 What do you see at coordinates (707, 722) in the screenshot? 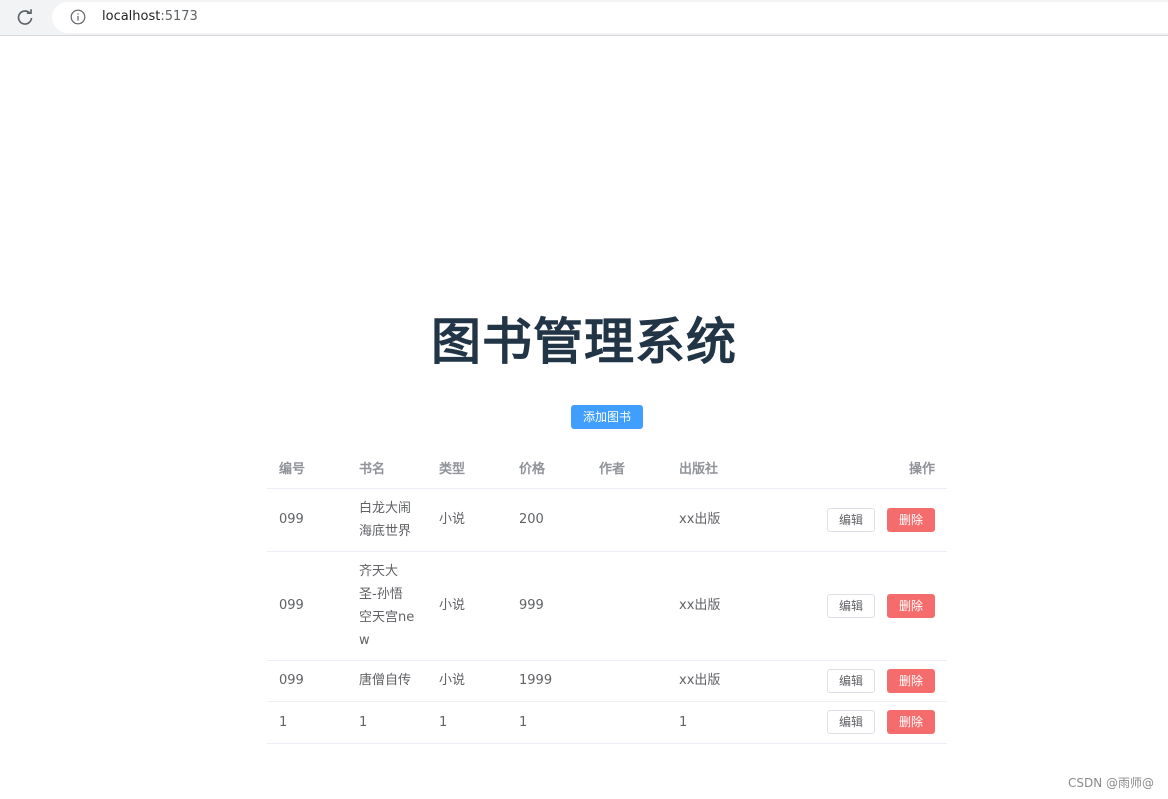
I see `cell-publisher: 1` at bounding box center [707, 722].